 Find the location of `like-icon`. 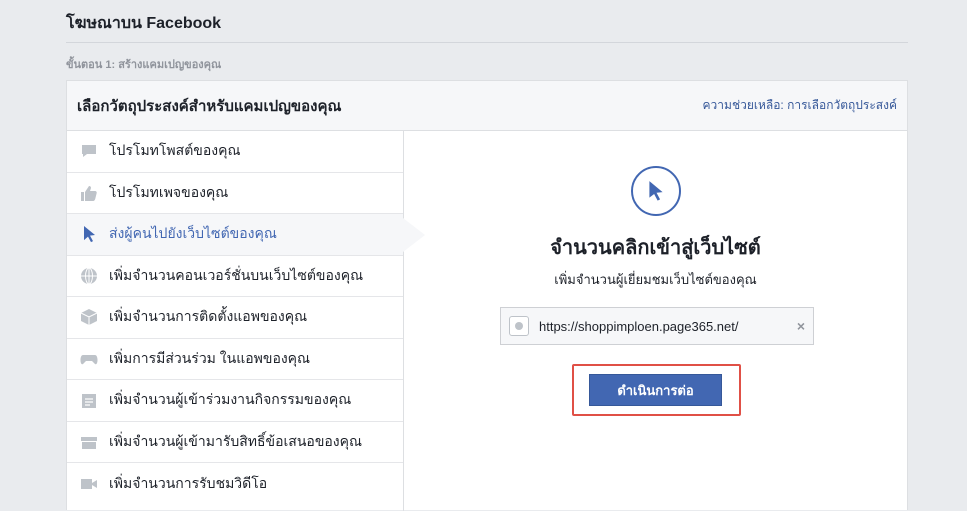

like-icon is located at coordinates (89, 193).